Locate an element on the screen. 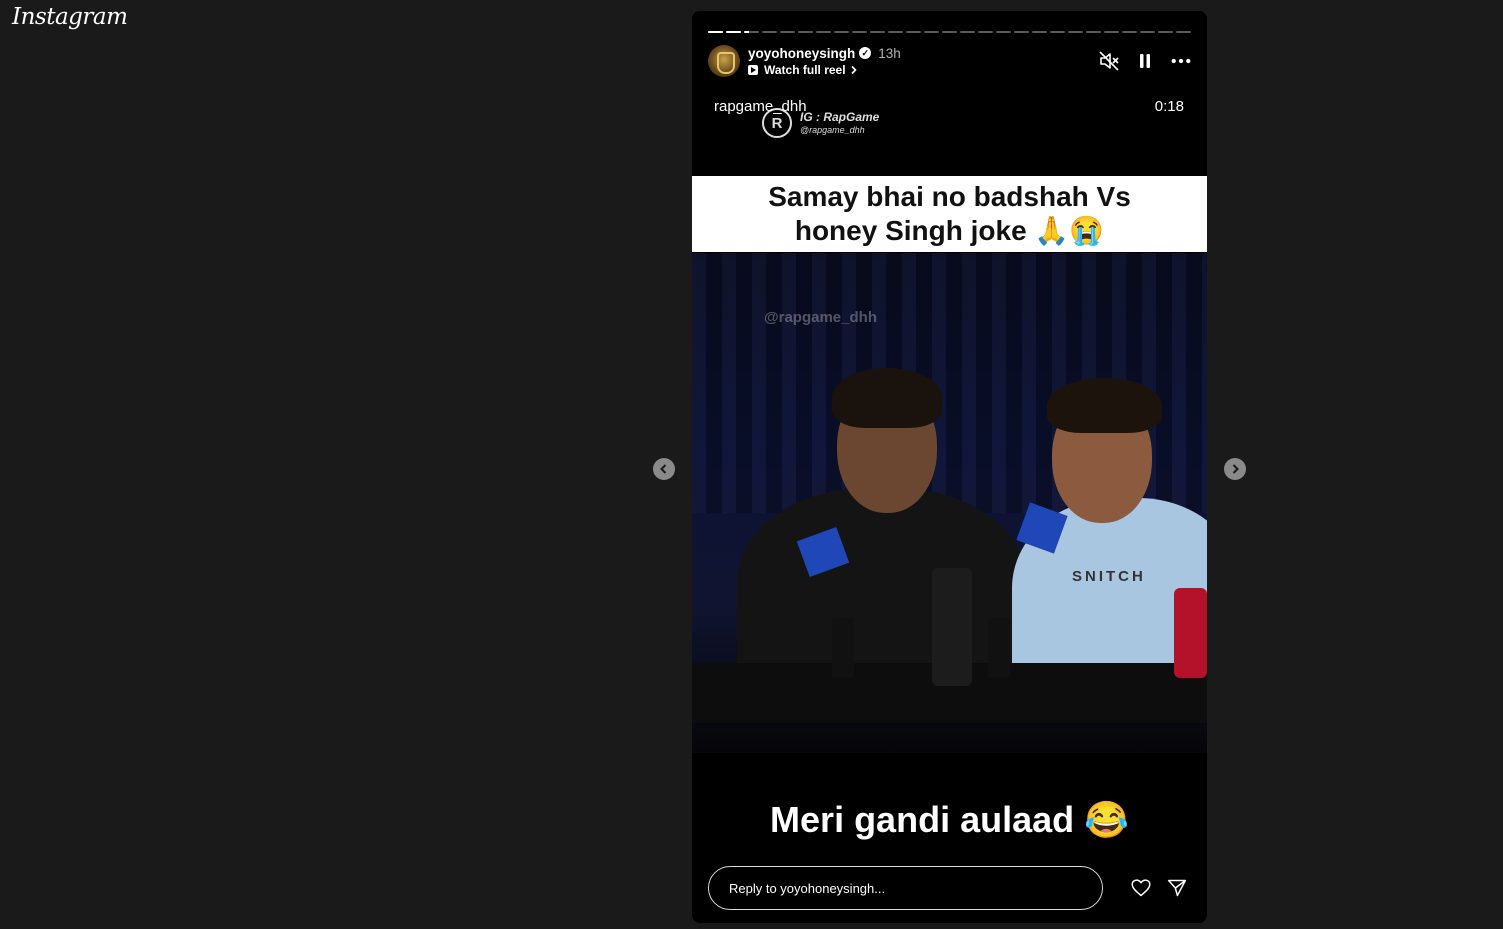 Image resolution: width=1503 pixels, height=929 pixels. person-right-hair is located at coordinates (1104, 405).